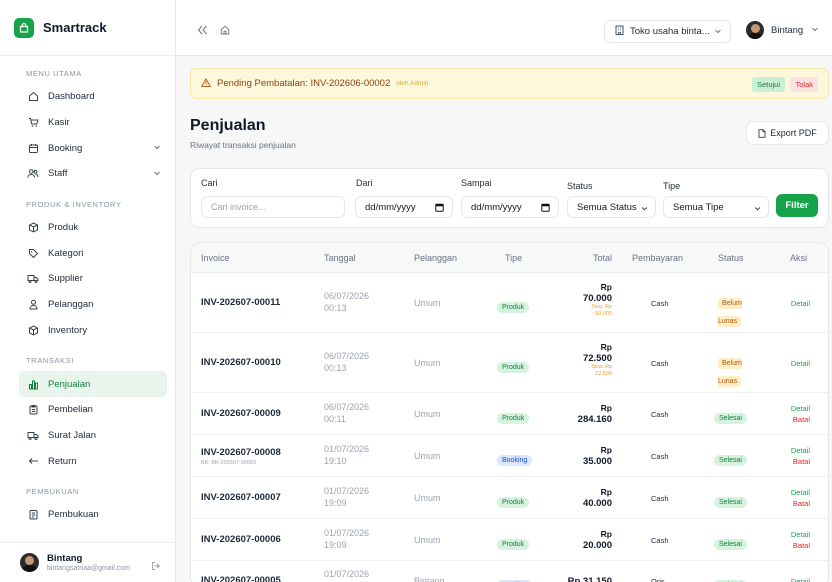 This screenshot has height=582, width=832. Describe the element at coordinates (71, 97) in the screenshot. I see `sidebar-item-label: Dashboard` at that location.